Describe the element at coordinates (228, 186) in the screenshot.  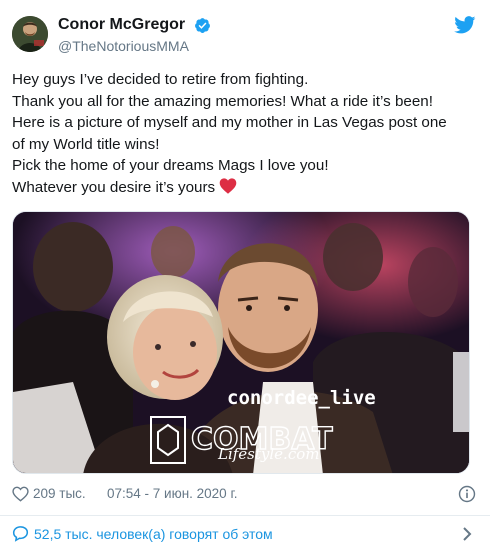
I see `red-heart-icon` at that location.